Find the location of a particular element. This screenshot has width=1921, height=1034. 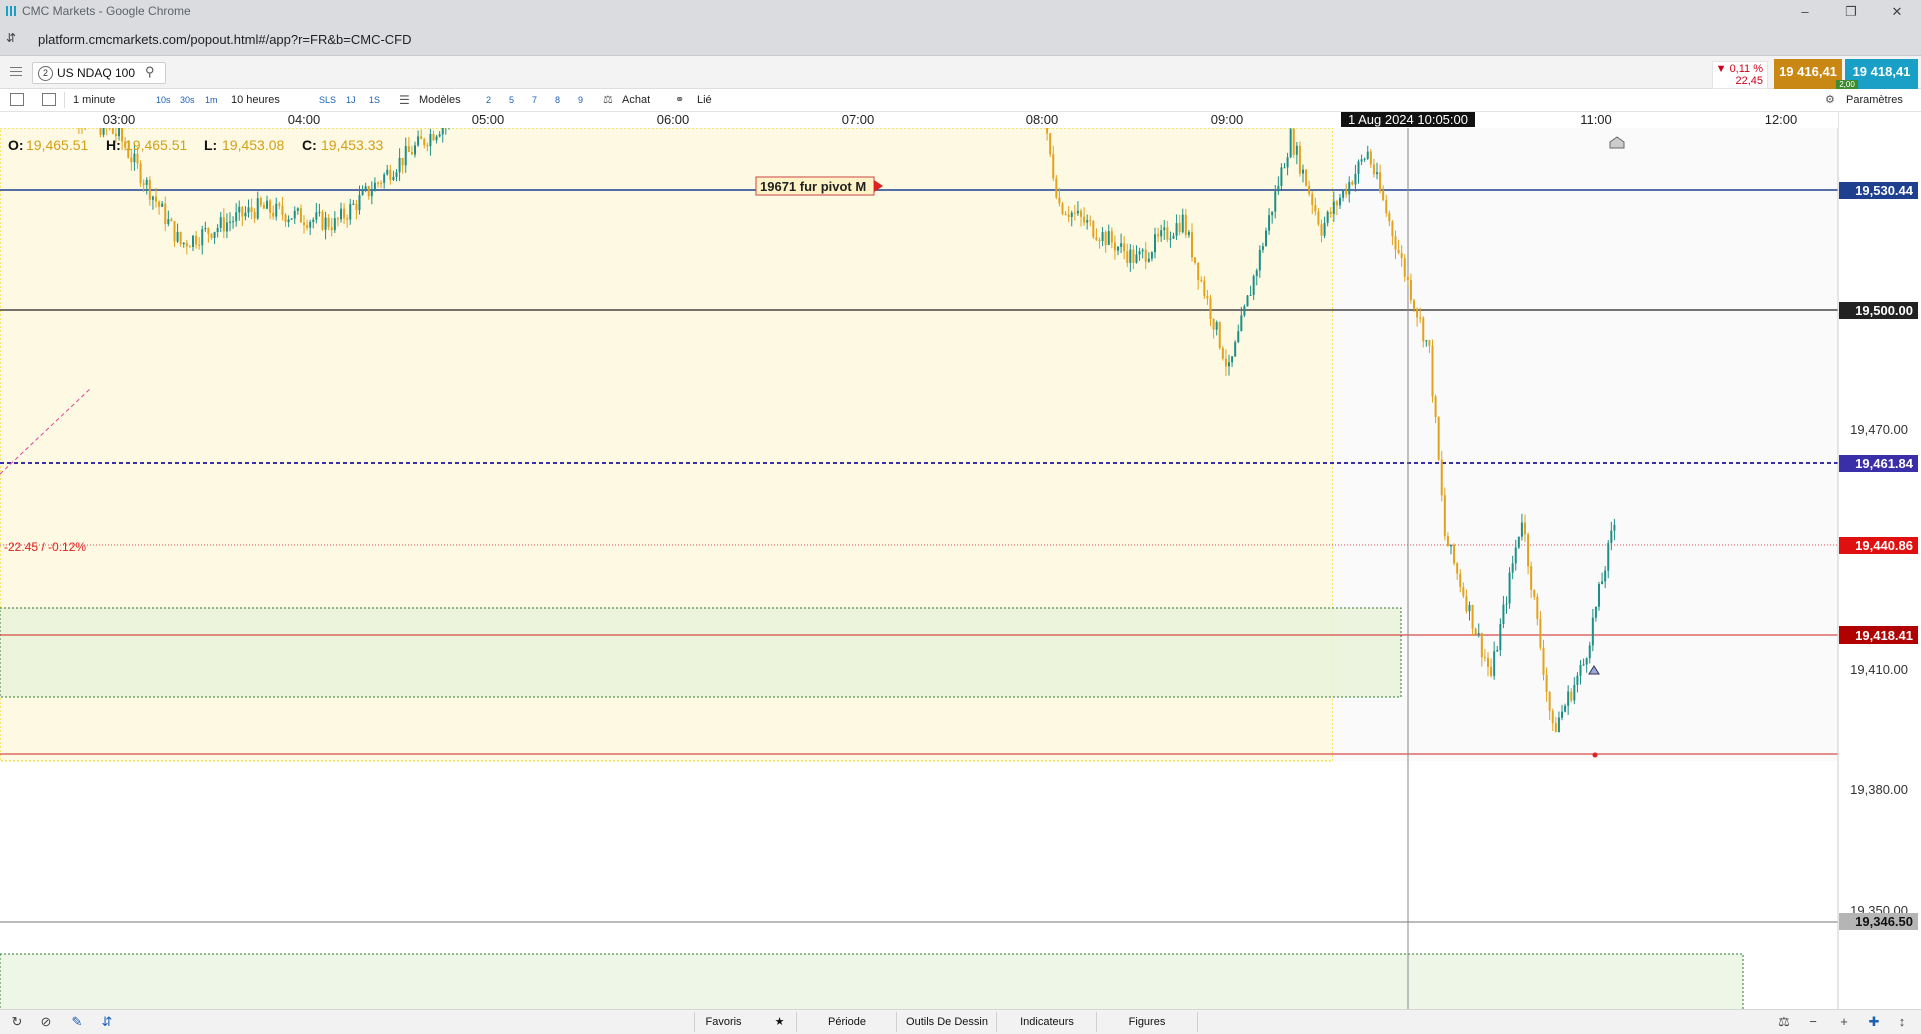

level-tag: 19,500.00 is located at coordinates (1878, 310).